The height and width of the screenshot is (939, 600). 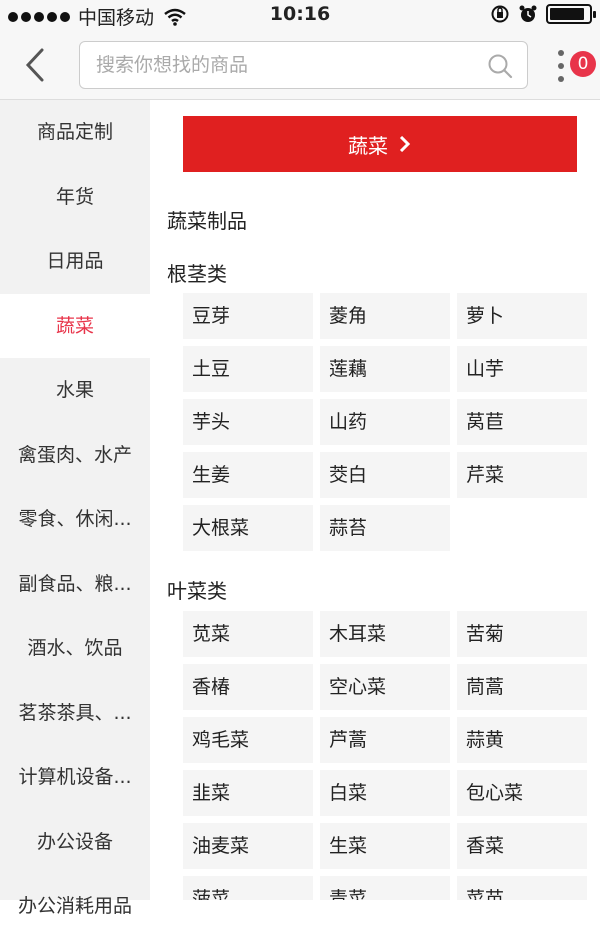 I want to click on sidebar-item: 年货, so click(x=75, y=197).